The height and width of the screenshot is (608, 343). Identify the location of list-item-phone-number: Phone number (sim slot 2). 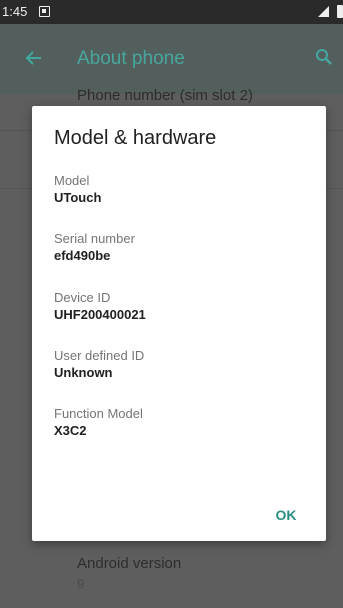
(165, 95).